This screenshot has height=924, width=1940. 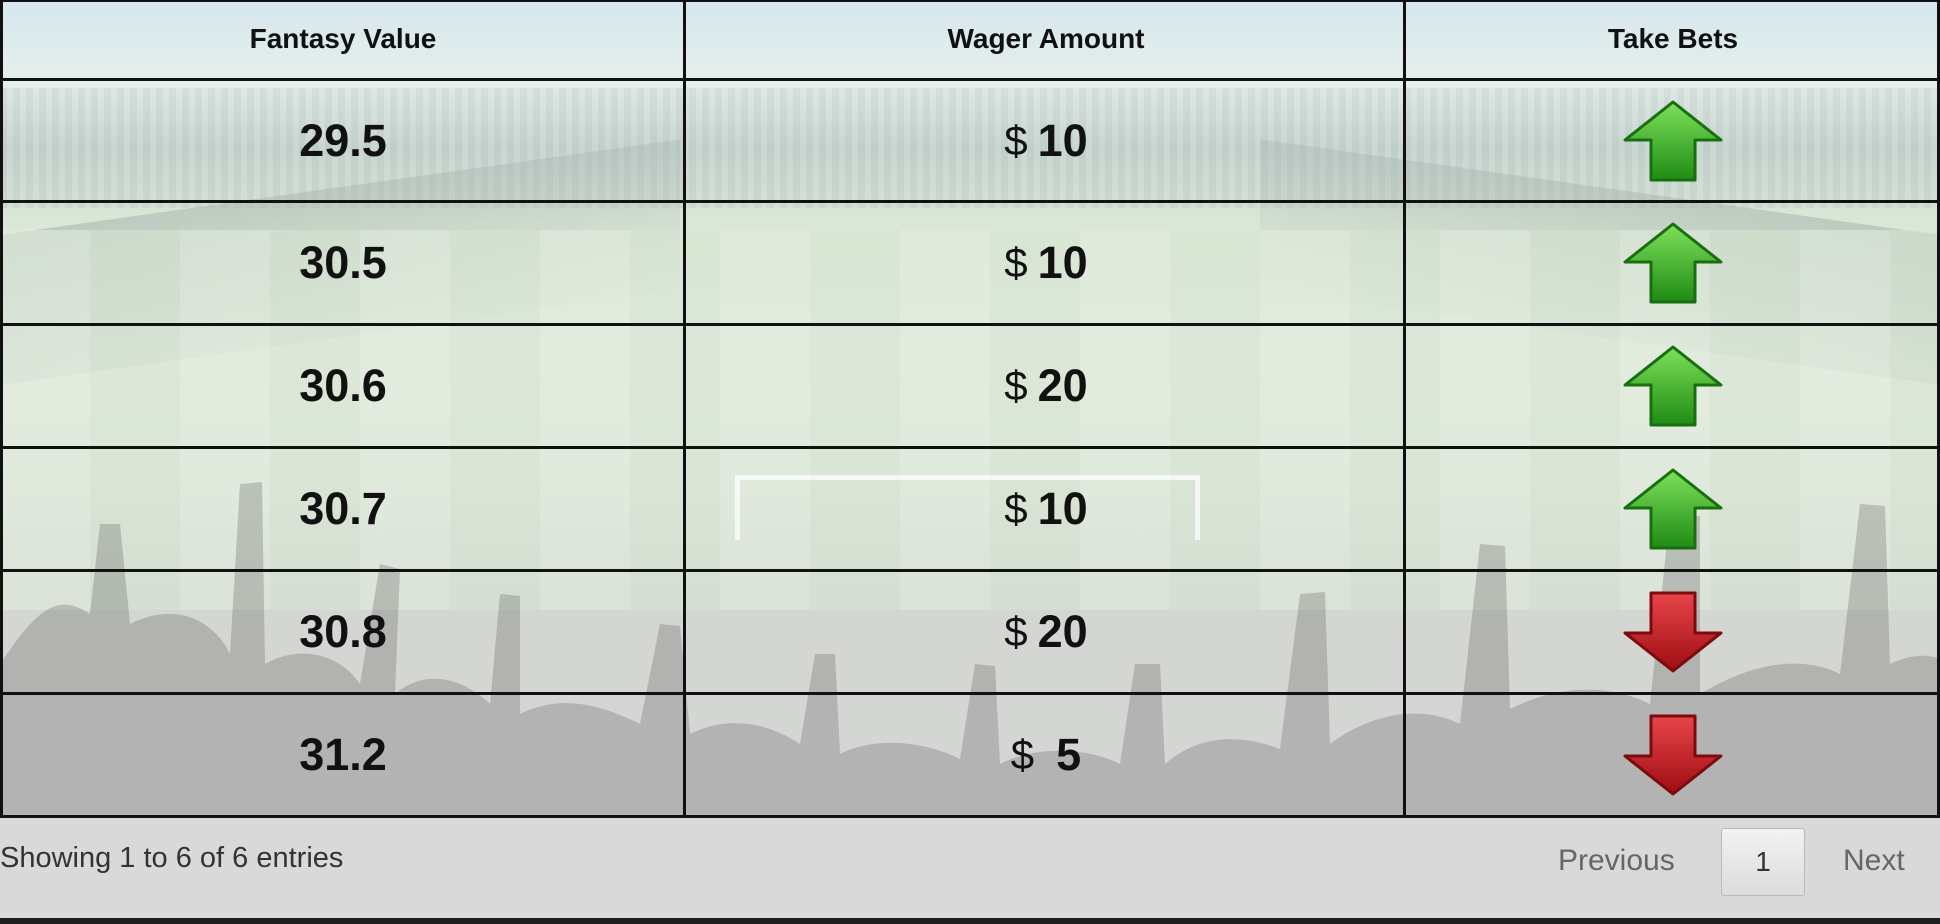 What do you see at coordinates (343, 262) in the screenshot?
I see `fantasy-value-cell: 30.5` at bounding box center [343, 262].